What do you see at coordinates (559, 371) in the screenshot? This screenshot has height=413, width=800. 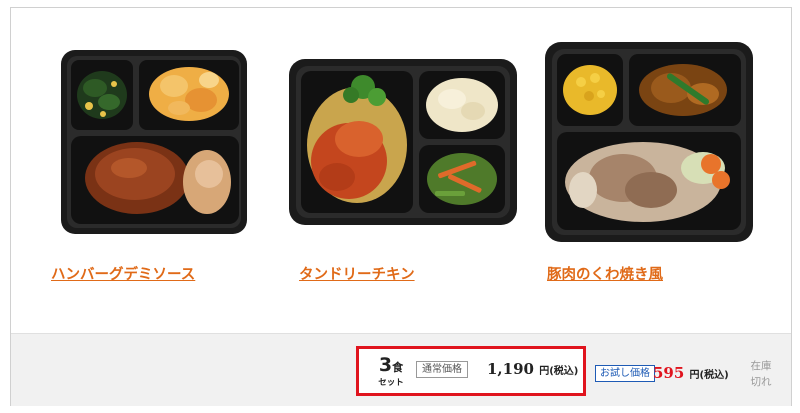 I see `regular-price-suffix: 円(税込)` at bounding box center [559, 371].